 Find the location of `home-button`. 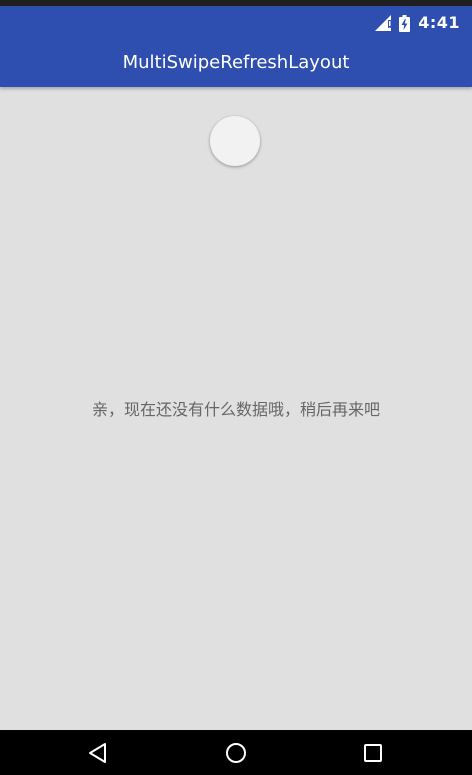

home-button is located at coordinates (236, 753).